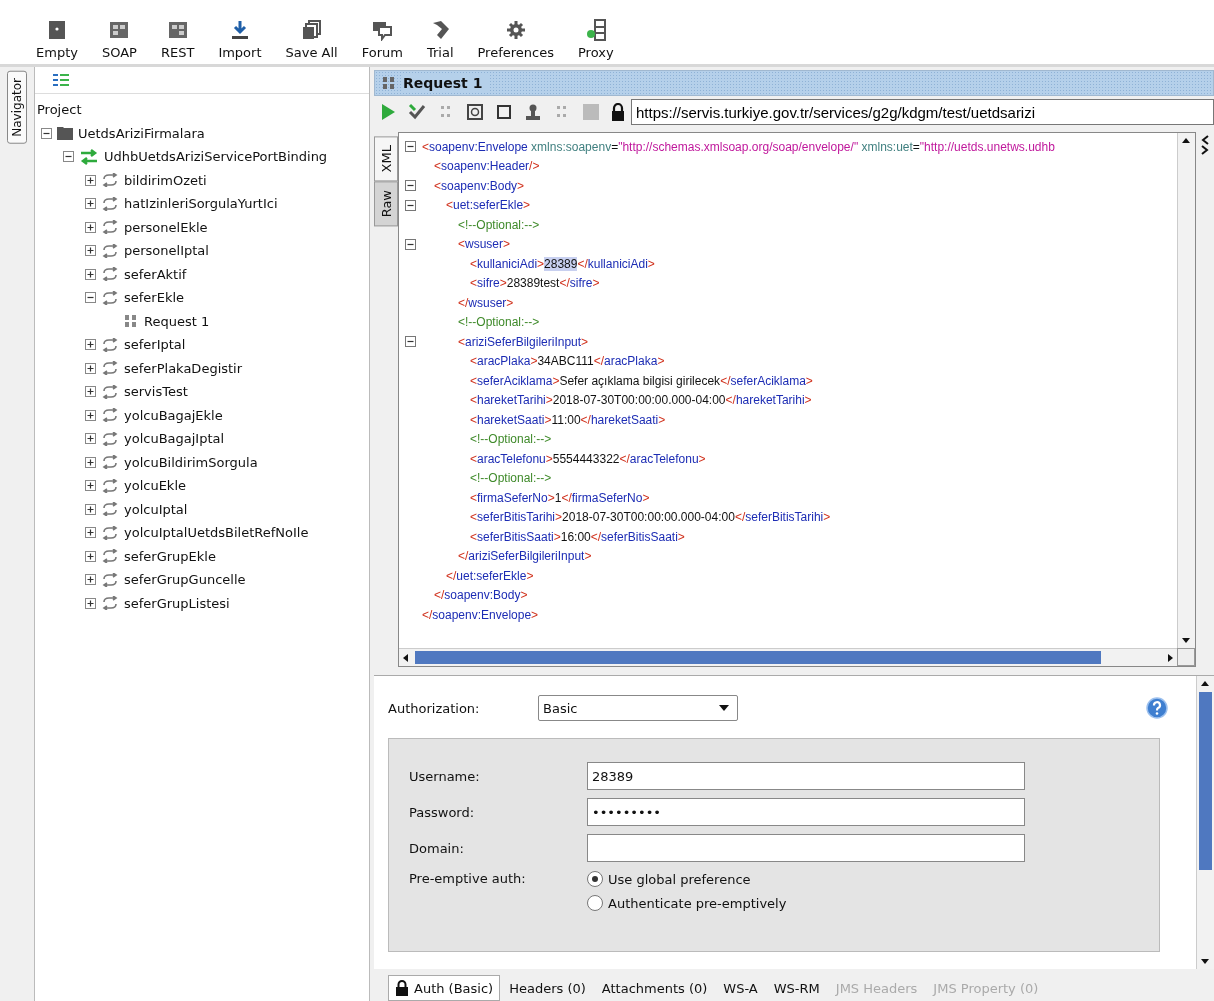 Image resolution: width=1214 pixels, height=1001 pixels. What do you see at coordinates (1170, 657) in the screenshot?
I see `scroll-right-icon` at bounding box center [1170, 657].